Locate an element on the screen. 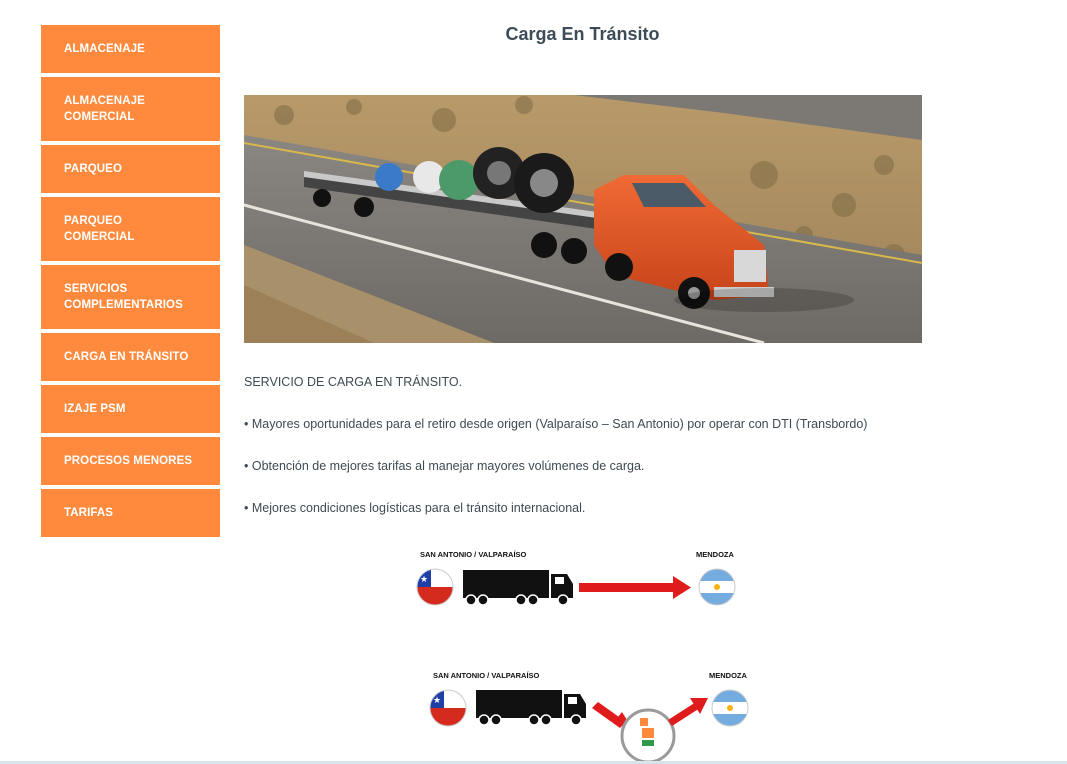 The image size is (1067, 764). sidebar-item-tarifas: TARIFAS is located at coordinates (130, 513).